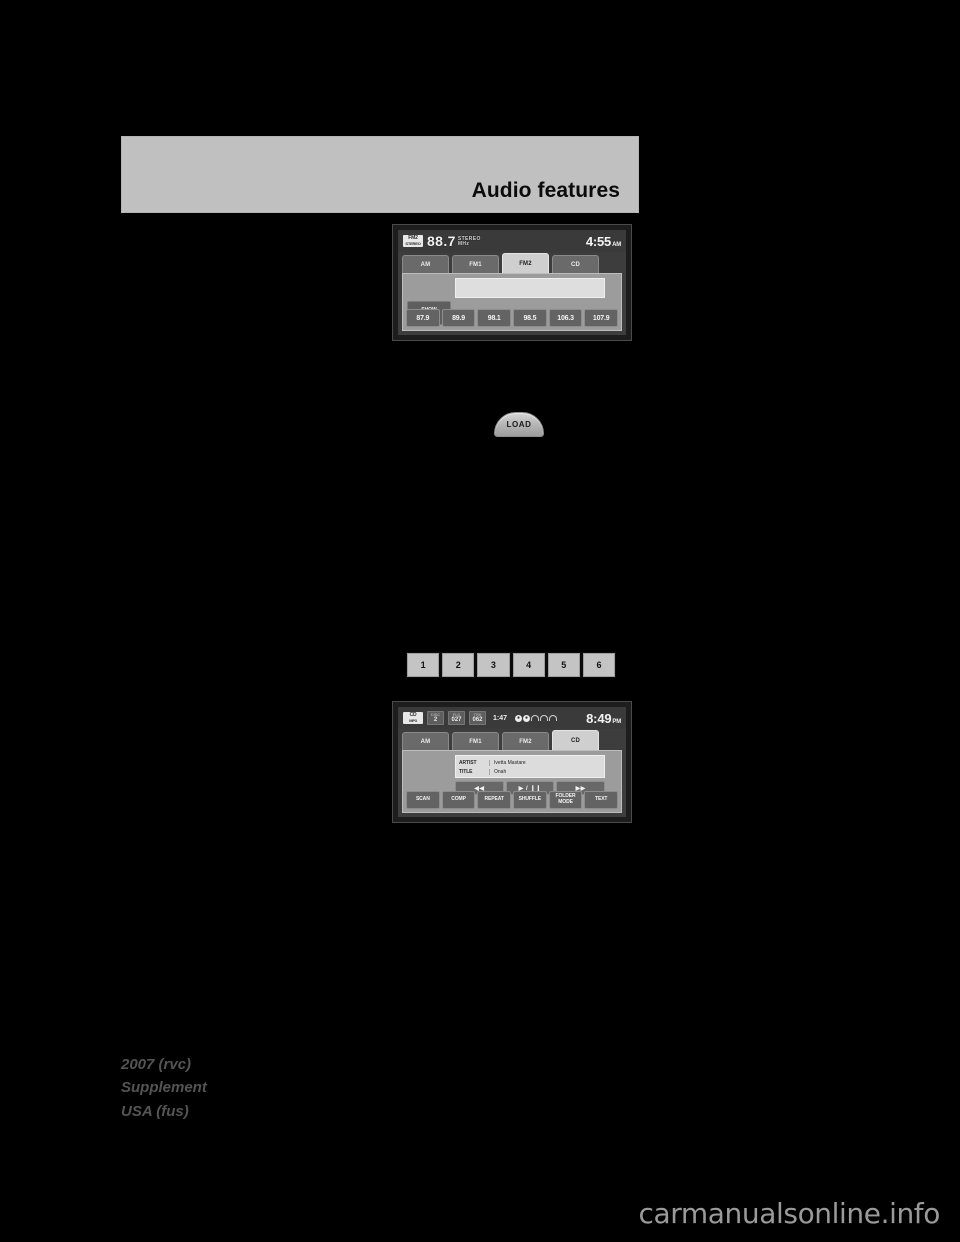  What do you see at coordinates (458, 318) in the screenshot?
I see `preset-button-2: 89.9` at bounding box center [458, 318].